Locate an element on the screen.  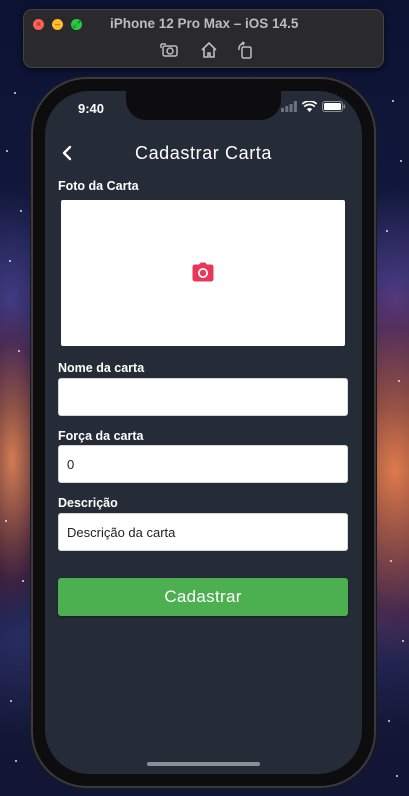
description-label: Descrição is located at coordinates (88, 503).